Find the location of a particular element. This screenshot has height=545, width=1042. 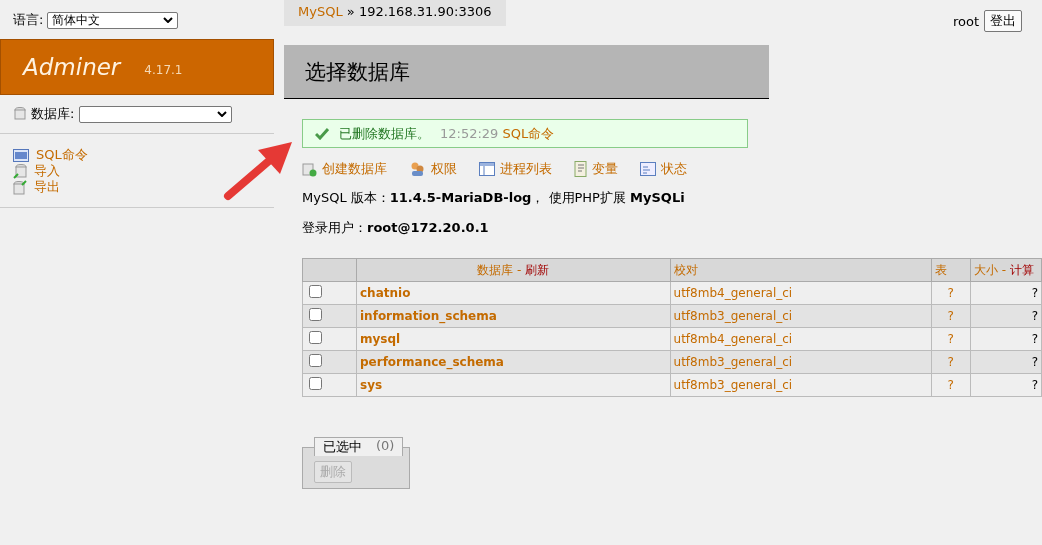

database-link: chatnio is located at coordinates (385, 293).